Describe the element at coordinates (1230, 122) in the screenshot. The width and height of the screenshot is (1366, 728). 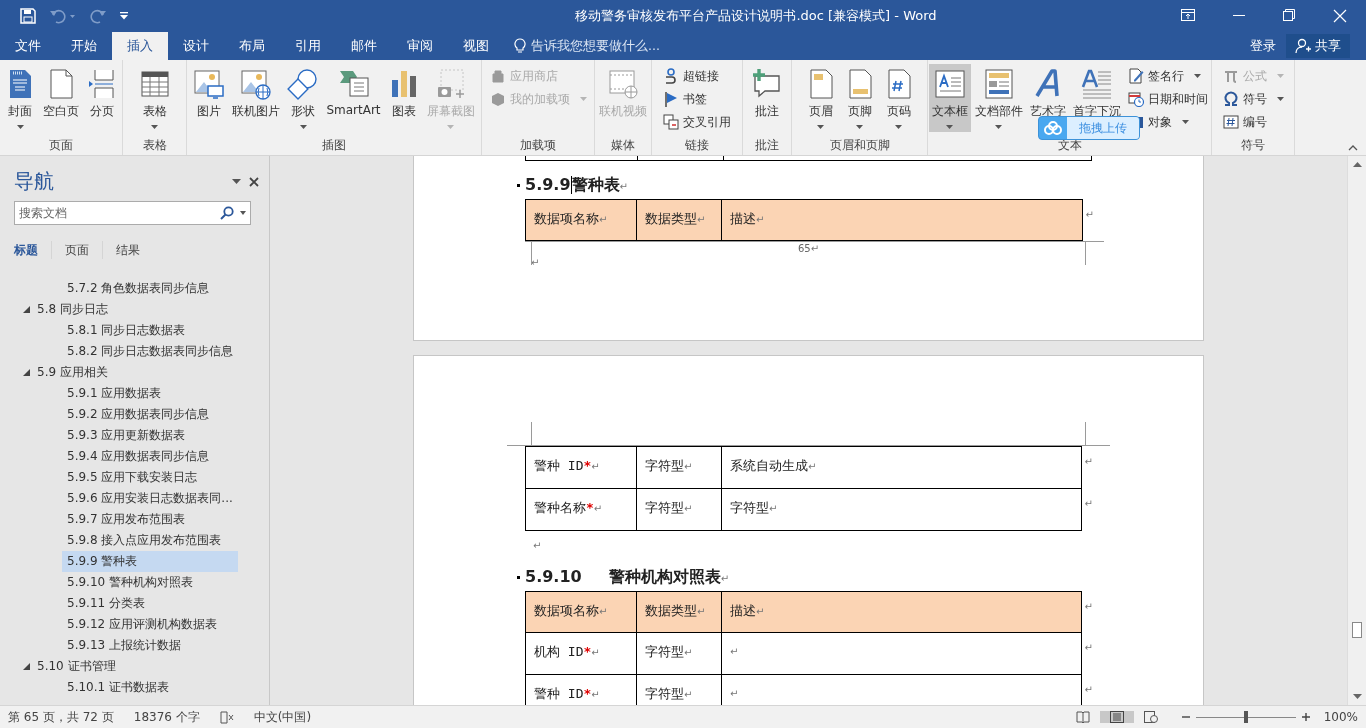
I see `number-icon` at that location.